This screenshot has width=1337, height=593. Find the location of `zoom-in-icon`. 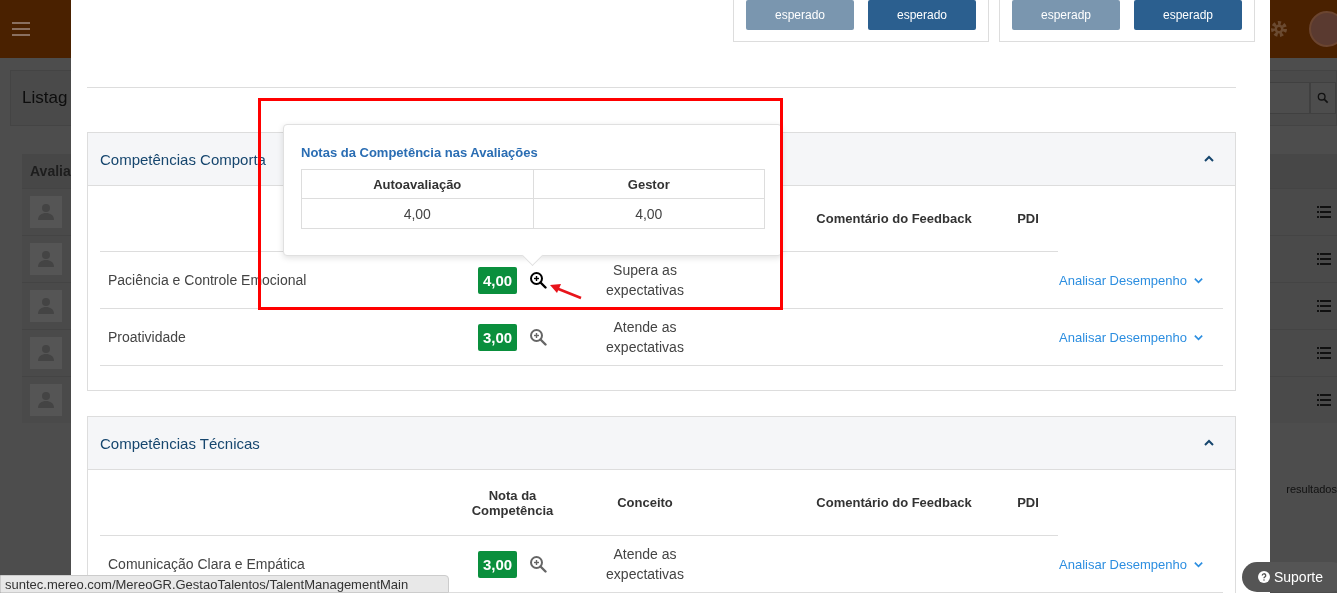

zoom-in-icon is located at coordinates (538, 280).